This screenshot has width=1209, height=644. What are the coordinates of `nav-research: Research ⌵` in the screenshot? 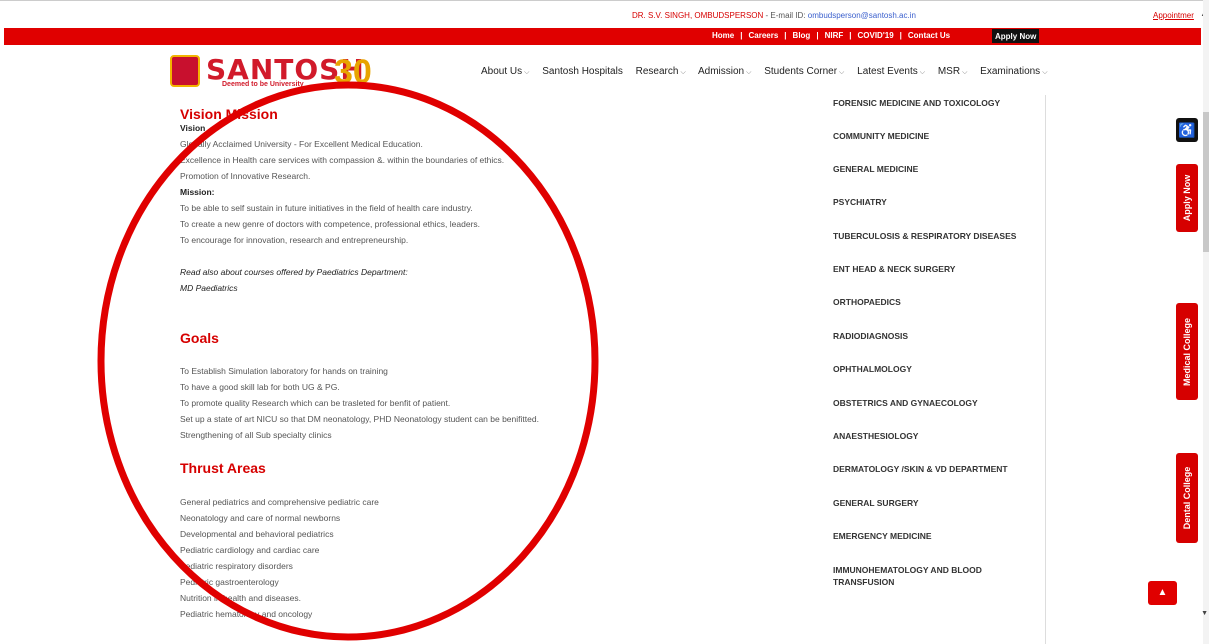 It's located at (661, 71).